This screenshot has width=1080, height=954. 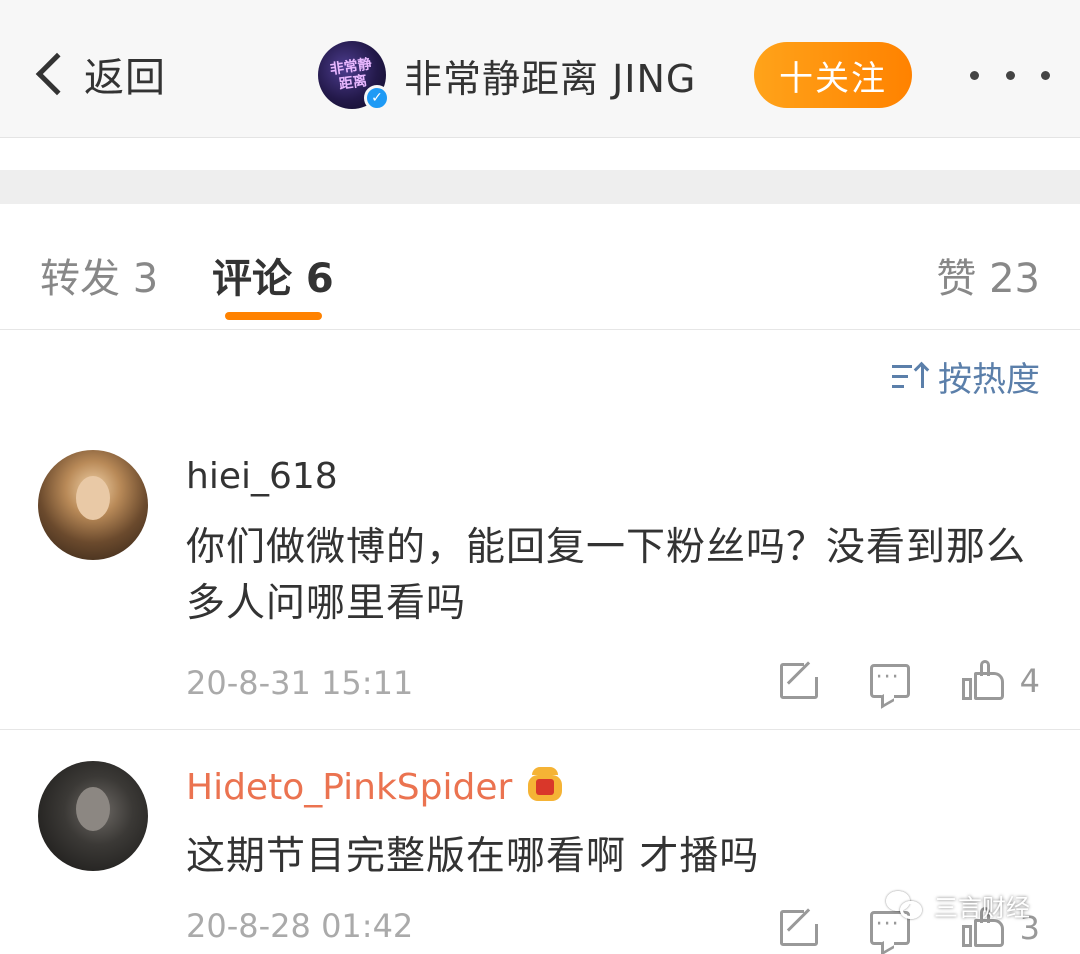 I want to click on comment-icon, so click(x=889, y=681).